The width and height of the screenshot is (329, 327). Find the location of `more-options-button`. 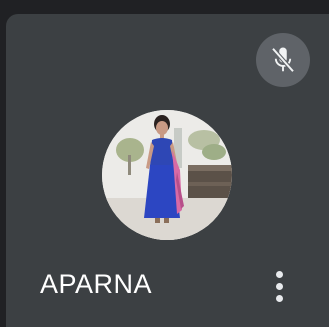

more-options-button is located at coordinates (279, 286).